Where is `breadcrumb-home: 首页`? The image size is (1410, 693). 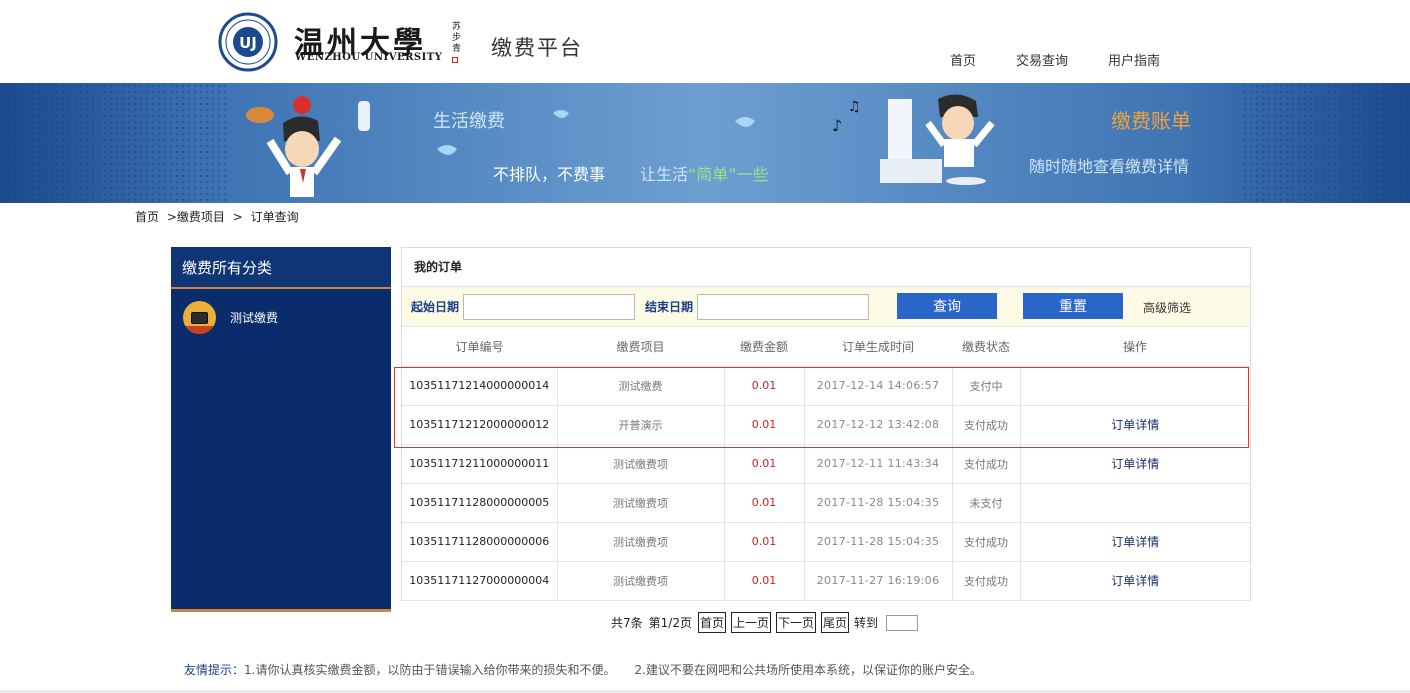
breadcrumb-home: 首页 is located at coordinates (147, 217).